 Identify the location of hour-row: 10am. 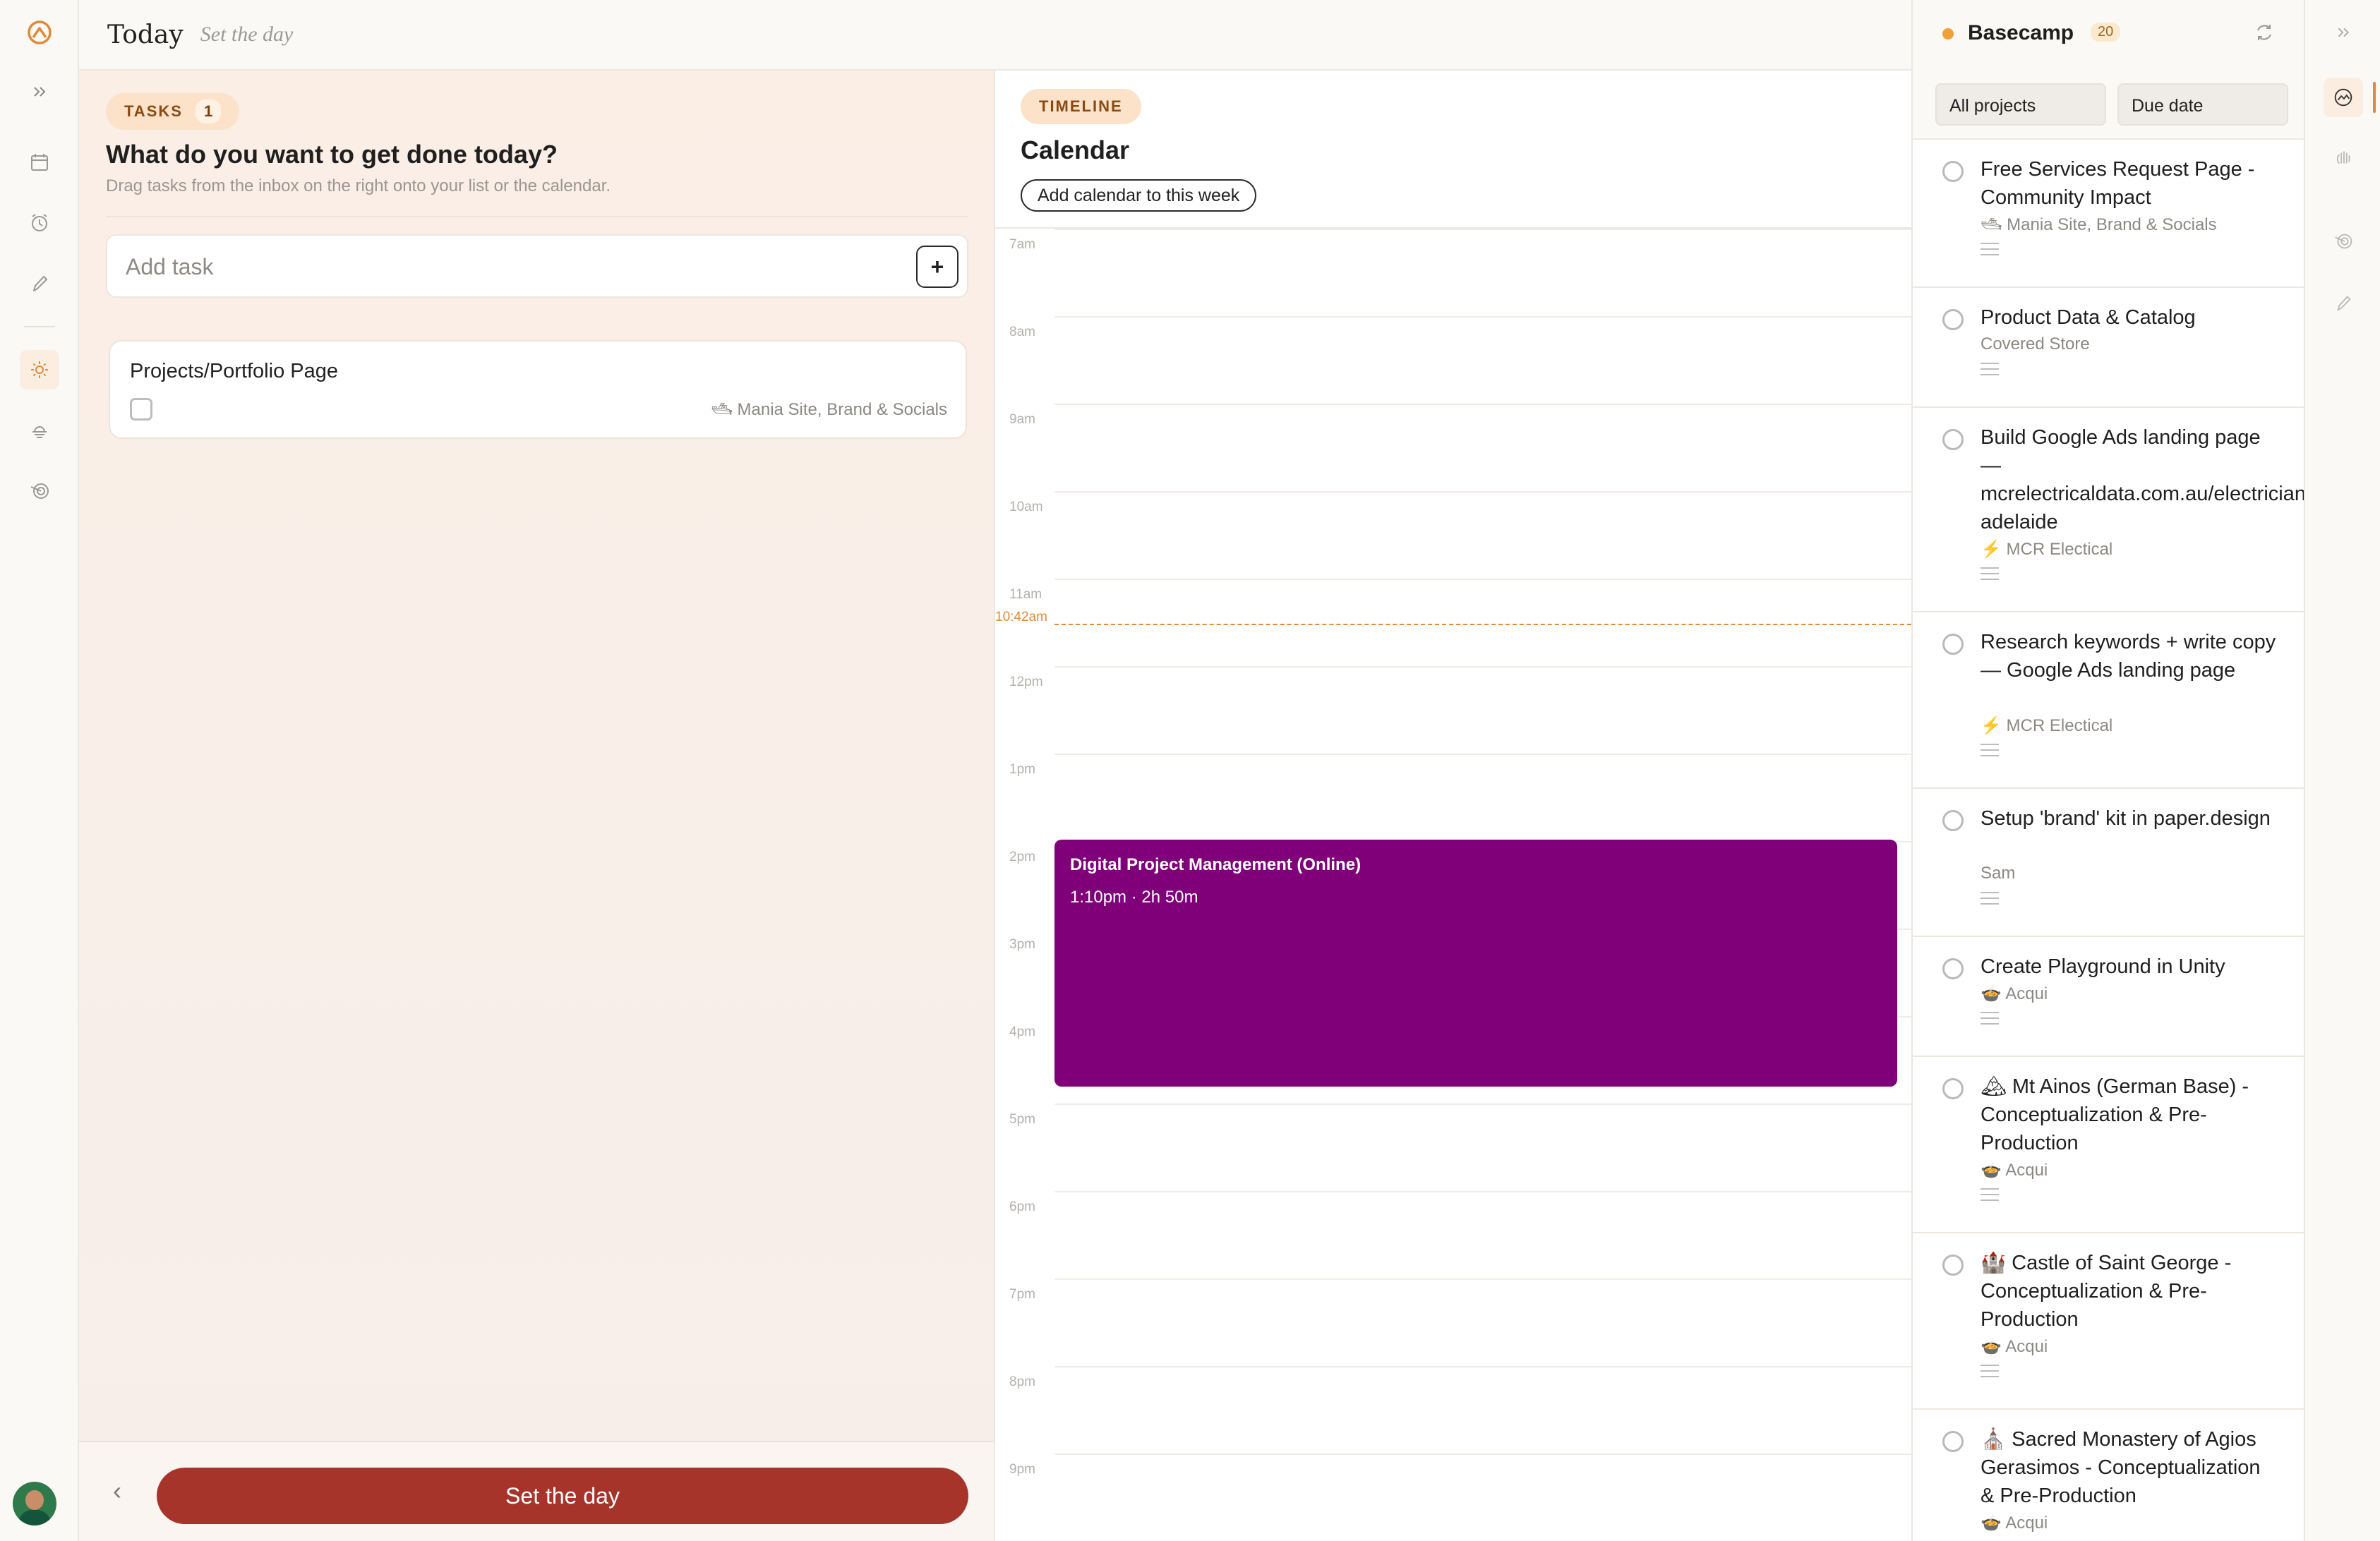
(1453, 535).